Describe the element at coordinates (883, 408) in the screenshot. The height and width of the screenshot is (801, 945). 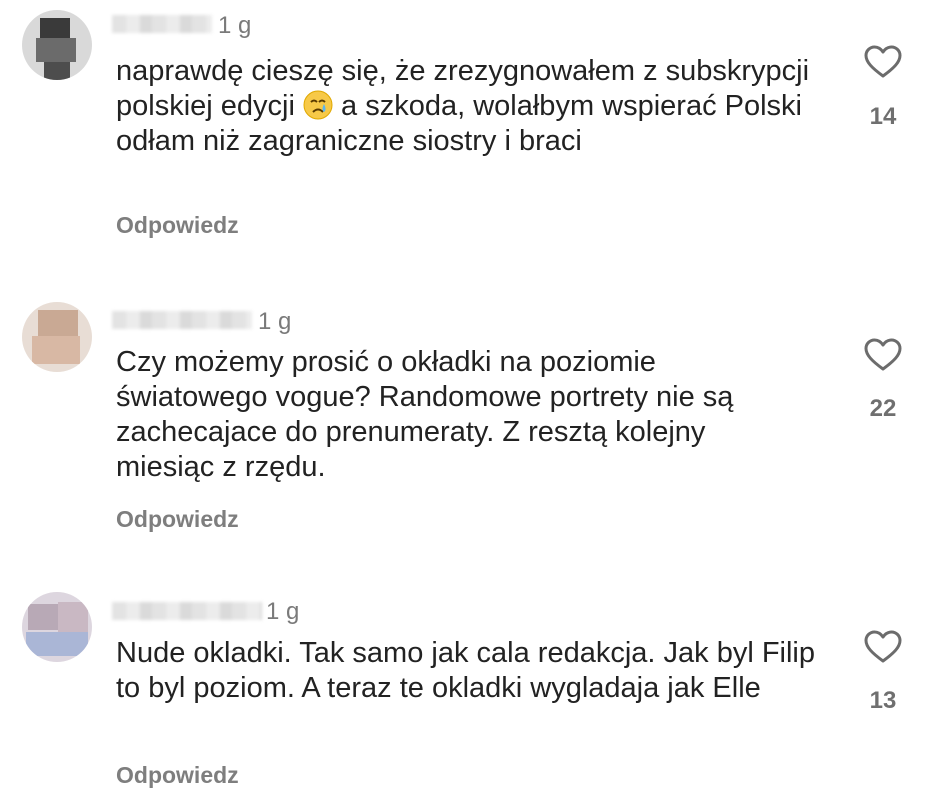
I see `like-count: 22` at that location.